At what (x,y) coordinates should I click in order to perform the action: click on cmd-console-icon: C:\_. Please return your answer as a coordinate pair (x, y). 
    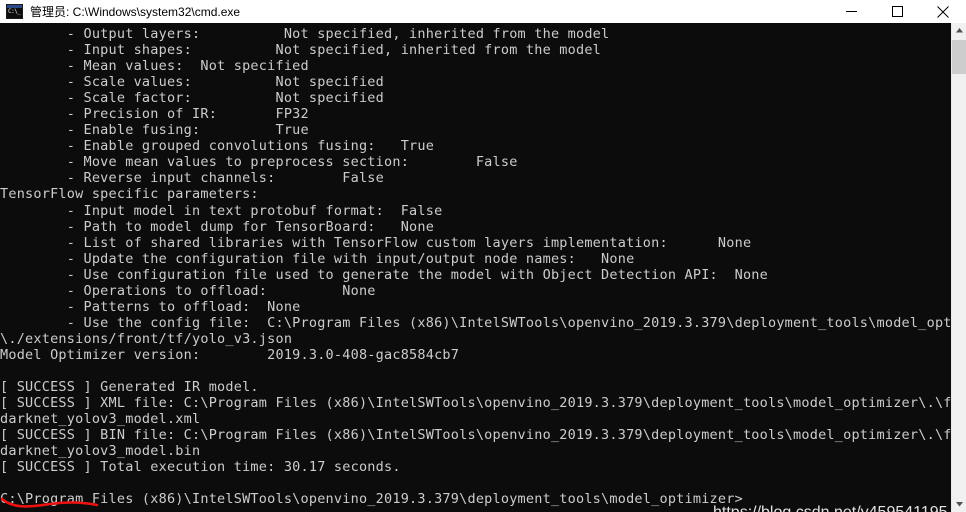
    Looking at the image, I should click on (14, 11).